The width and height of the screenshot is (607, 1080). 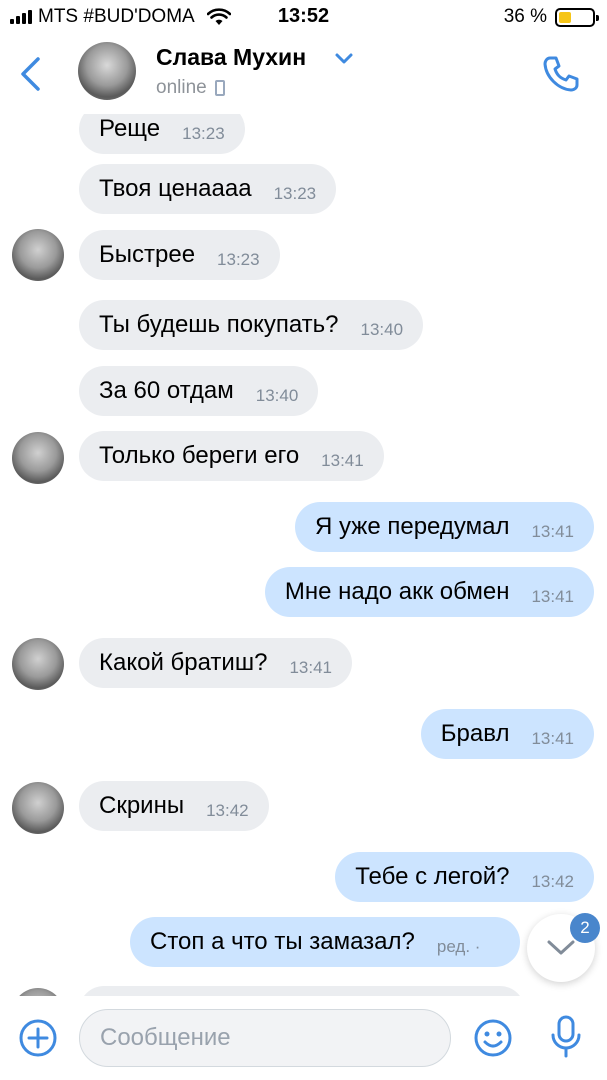 What do you see at coordinates (577, 17) in the screenshot?
I see `battery-icon` at bounding box center [577, 17].